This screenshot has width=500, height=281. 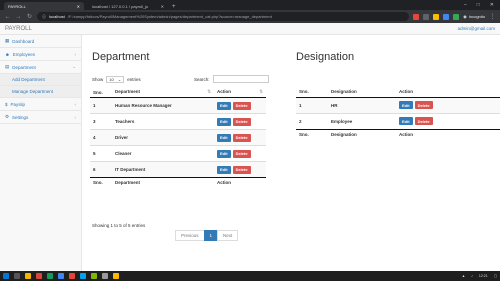 I want to click on sidebar-item-dashboard: ▦ Dashboard, so click(x=40, y=41).